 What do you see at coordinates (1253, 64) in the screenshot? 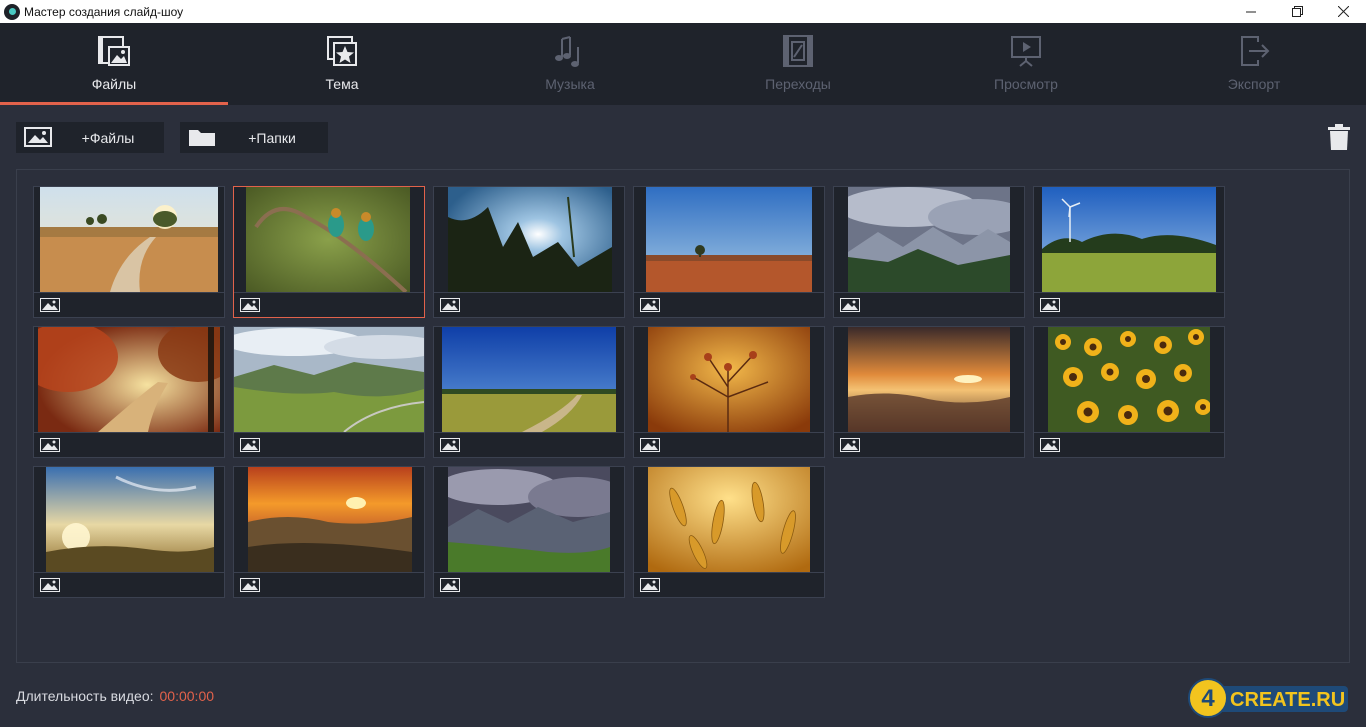
I see `tab-export: Экспорт` at bounding box center [1253, 64].